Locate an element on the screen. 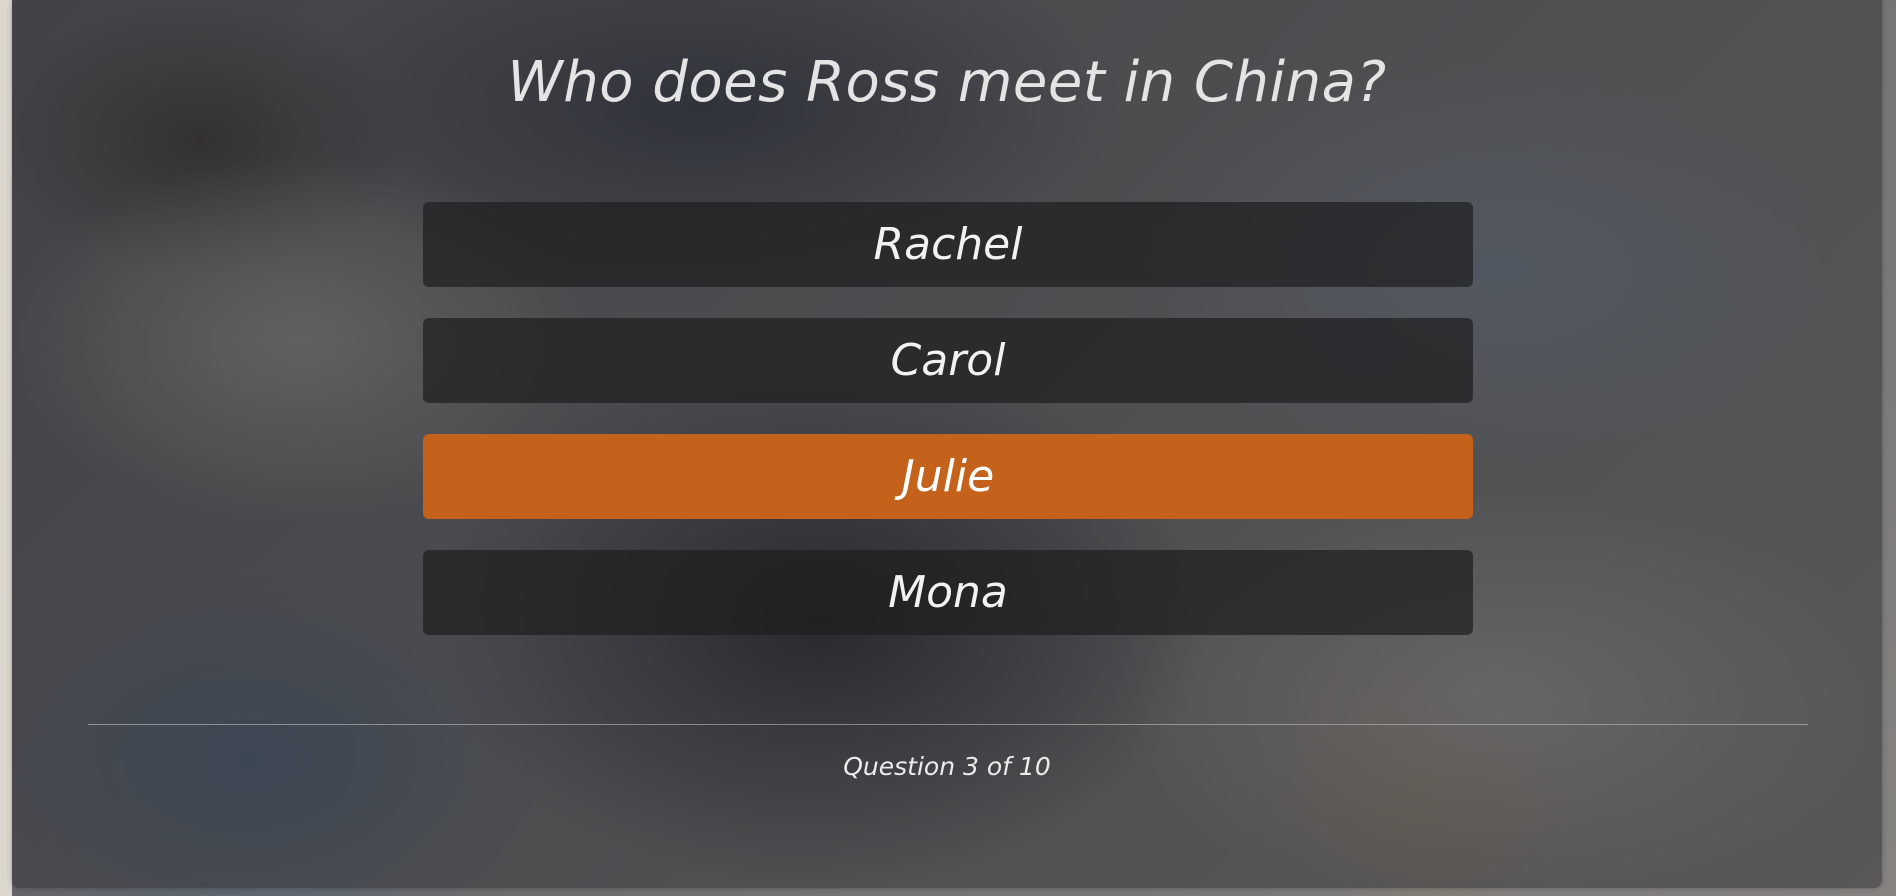 The image size is (1896, 896). question-text: Who does Ross meet in China? is located at coordinates (947, 82).